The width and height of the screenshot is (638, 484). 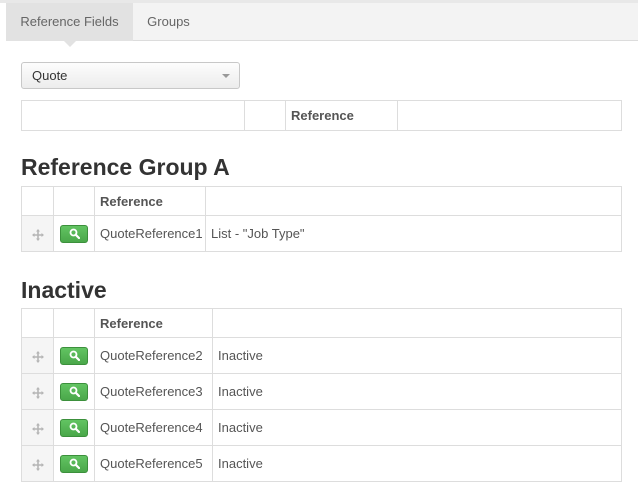 I want to click on reference-header-table: Reference, so click(x=321, y=115).